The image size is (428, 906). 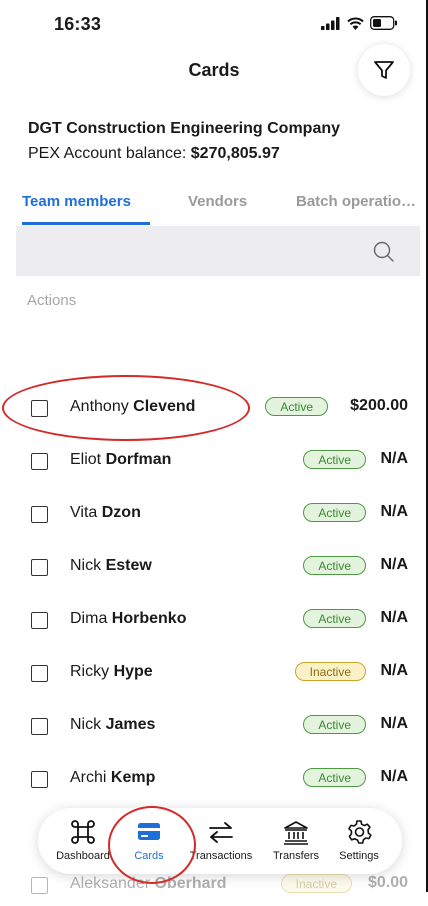 I want to click on actions-label: Actions, so click(x=52, y=300).